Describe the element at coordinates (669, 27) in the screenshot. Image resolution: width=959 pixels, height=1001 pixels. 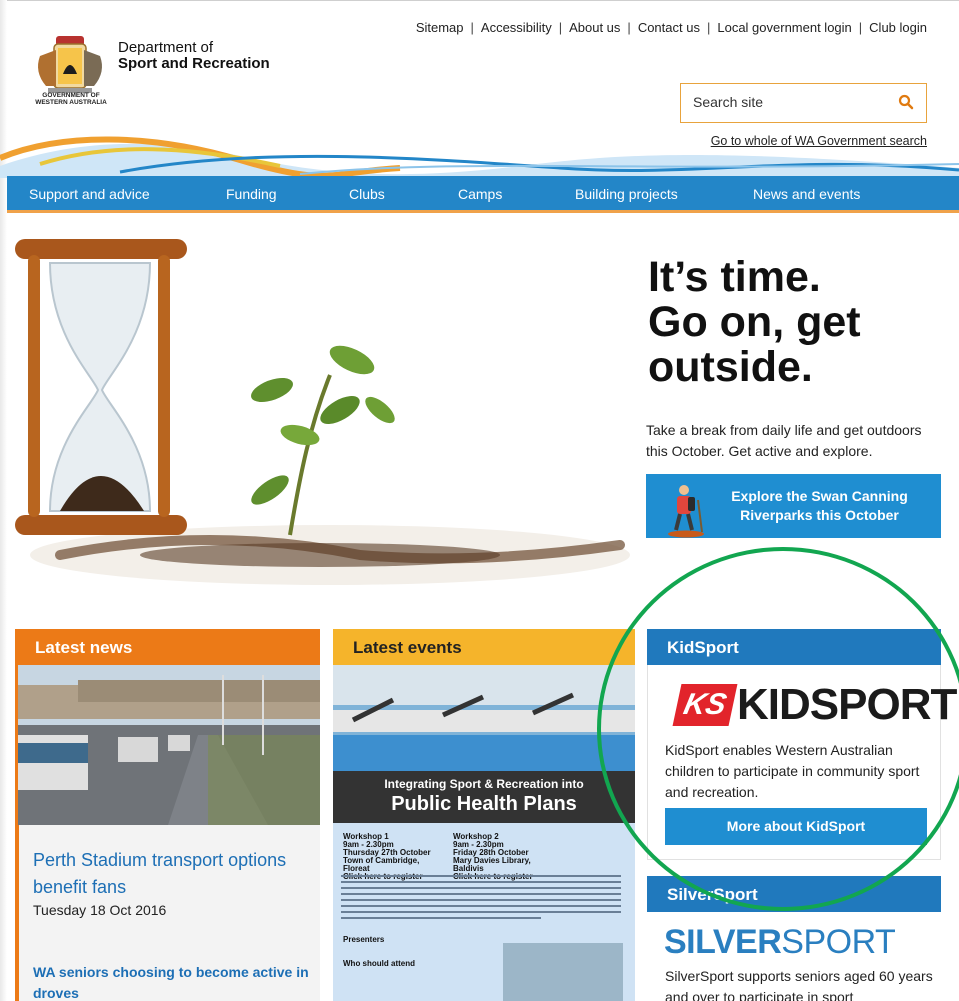
I see `contact-us-link: Contact us` at that location.